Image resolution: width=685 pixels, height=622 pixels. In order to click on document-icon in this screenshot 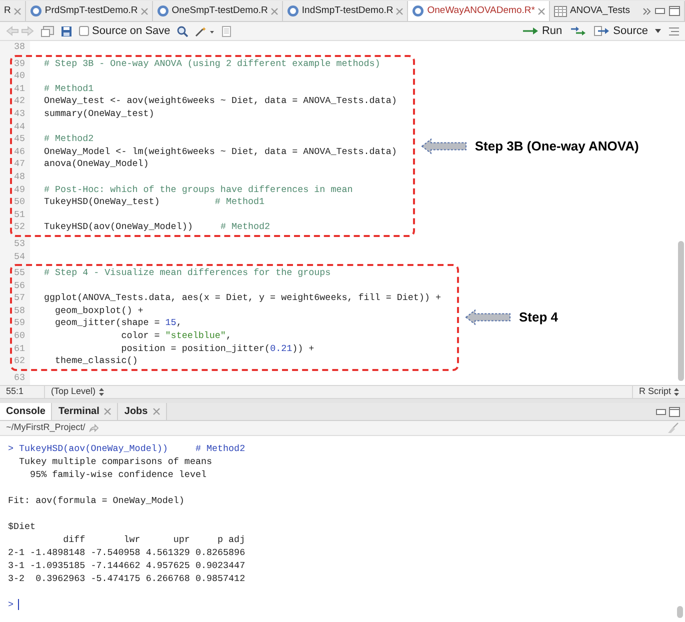, I will do `click(227, 31)`.